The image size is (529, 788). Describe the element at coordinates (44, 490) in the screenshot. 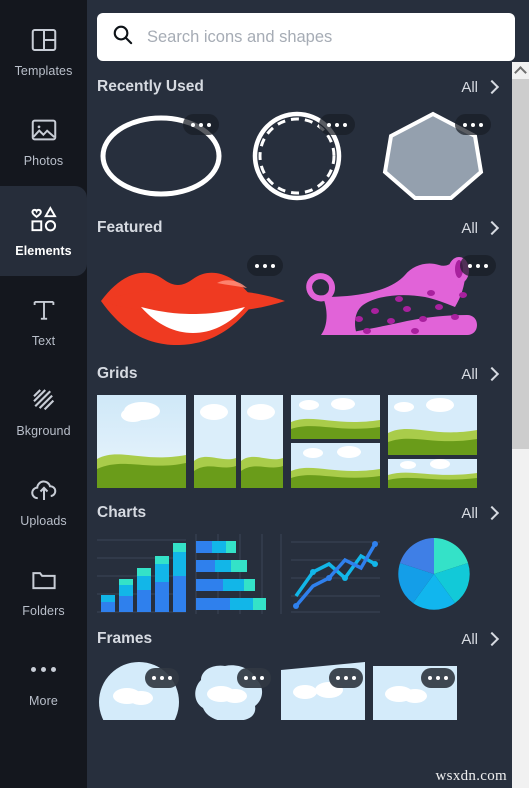

I see `uploads-icon` at that location.